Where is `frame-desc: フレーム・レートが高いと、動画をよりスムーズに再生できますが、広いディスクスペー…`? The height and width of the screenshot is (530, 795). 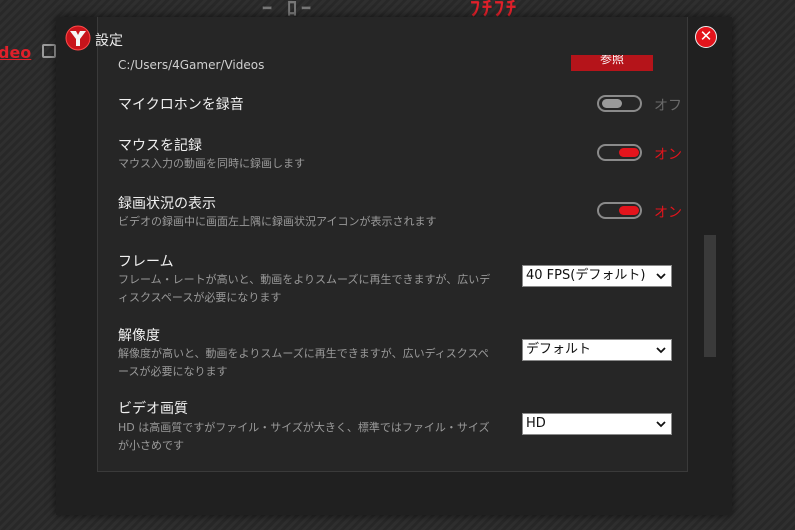 frame-desc: フレーム・レートが高いと、動画をよりスムーズに再生できますが、広いディスクスペー… is located at coordinates (304, 288).